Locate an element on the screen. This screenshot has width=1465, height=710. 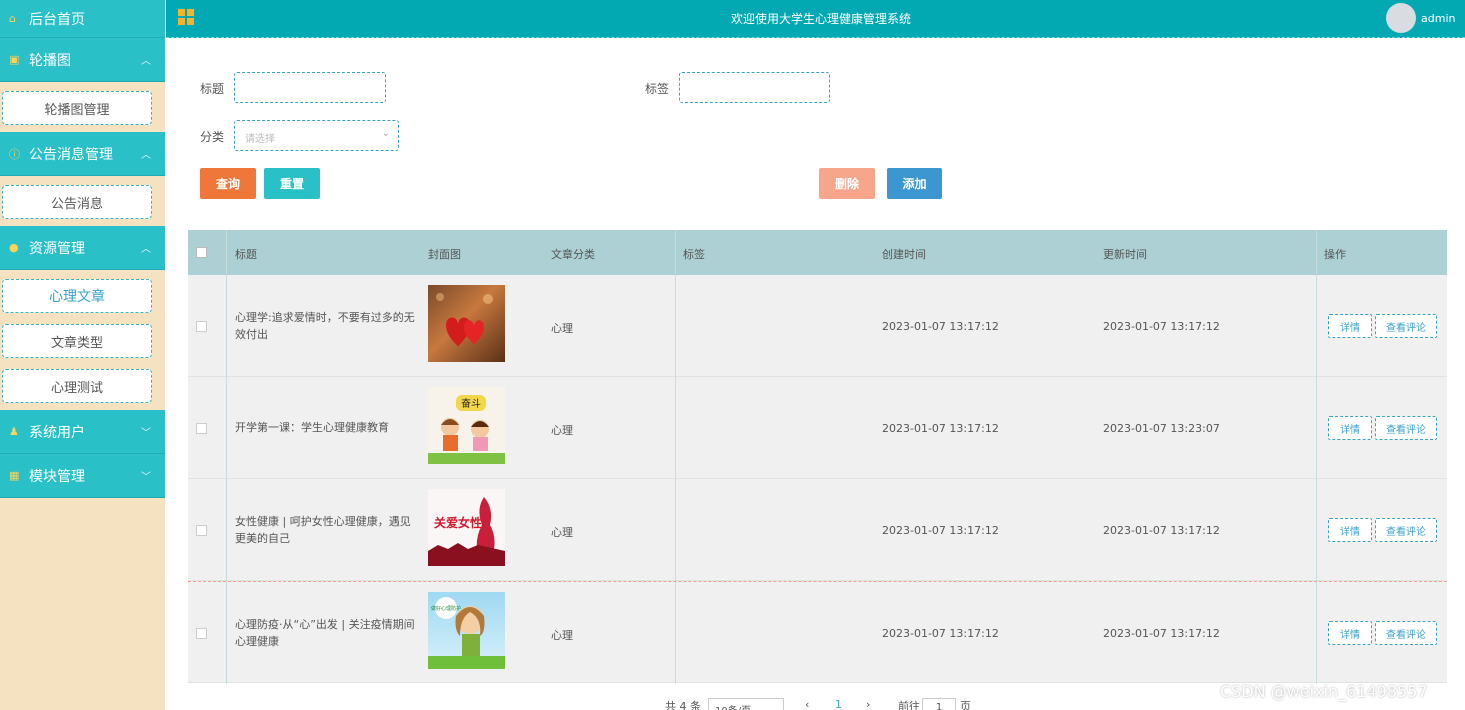
cover-image: 奋斗 is located at coordinates (466, 425).